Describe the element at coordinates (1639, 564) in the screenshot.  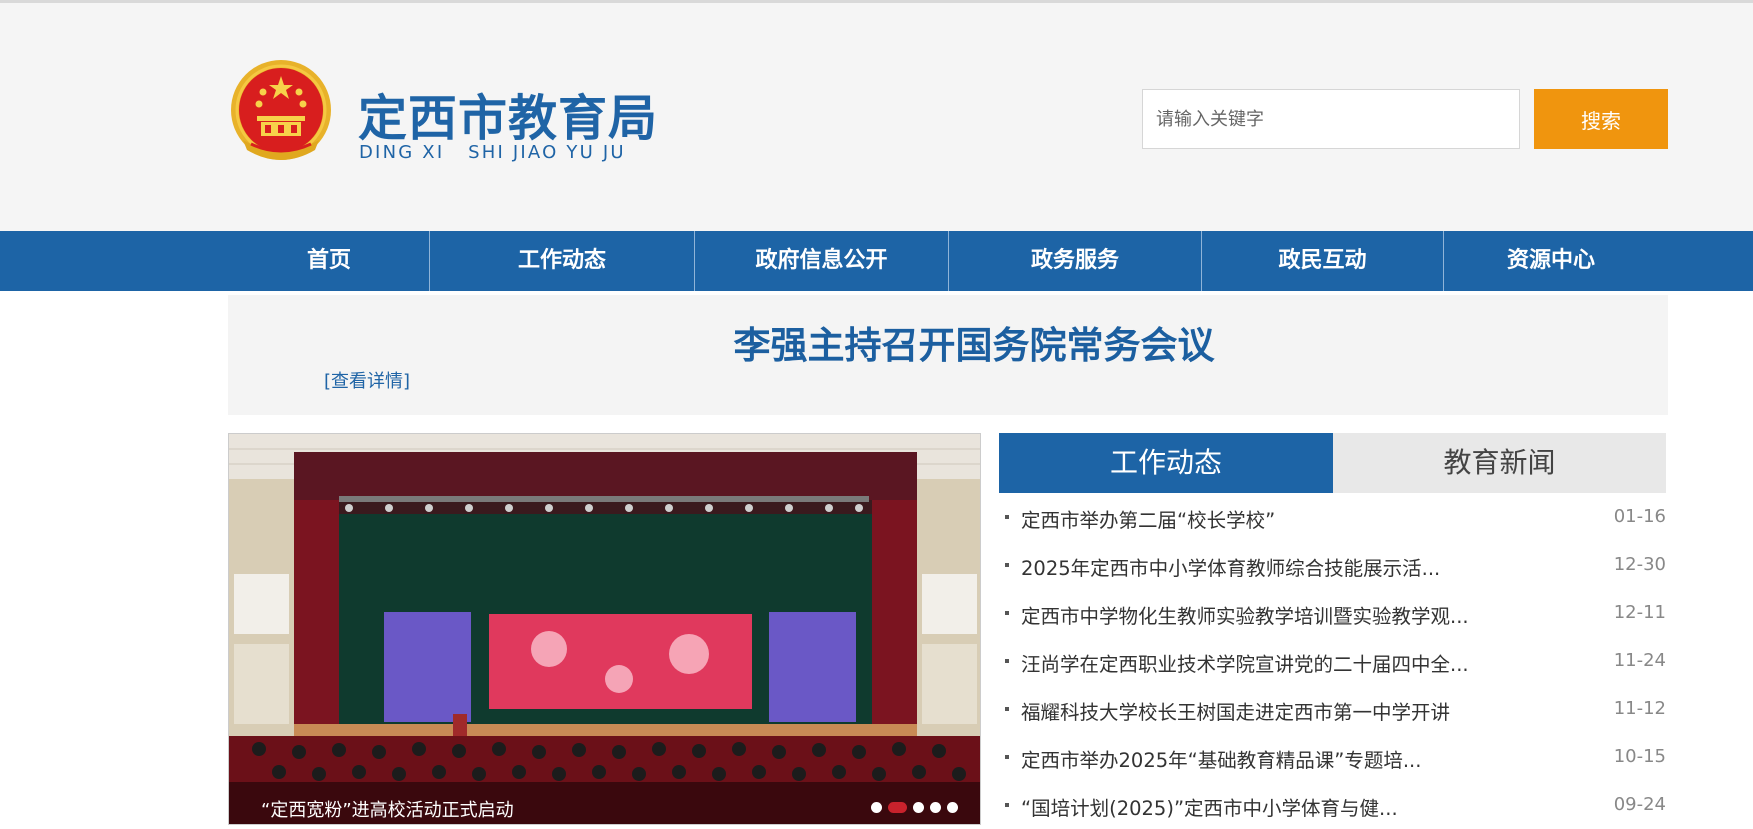
I see `news-date: 12-30` at that location.